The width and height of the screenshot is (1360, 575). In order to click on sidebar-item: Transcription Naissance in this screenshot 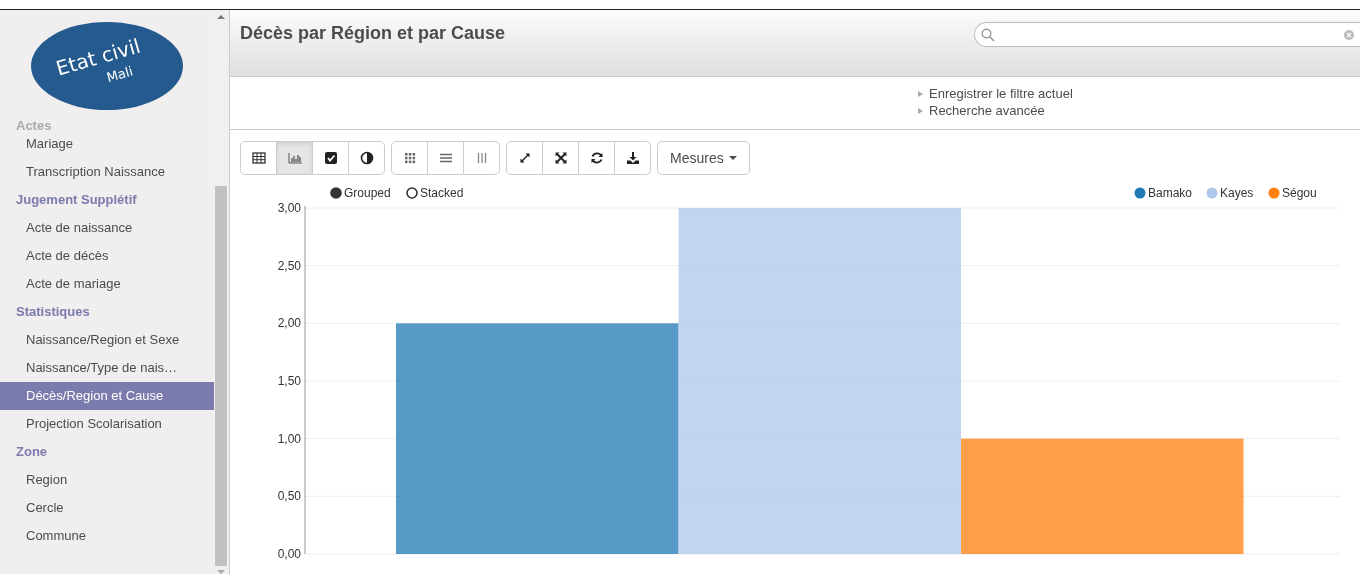, I will do `click(107, 172)`.